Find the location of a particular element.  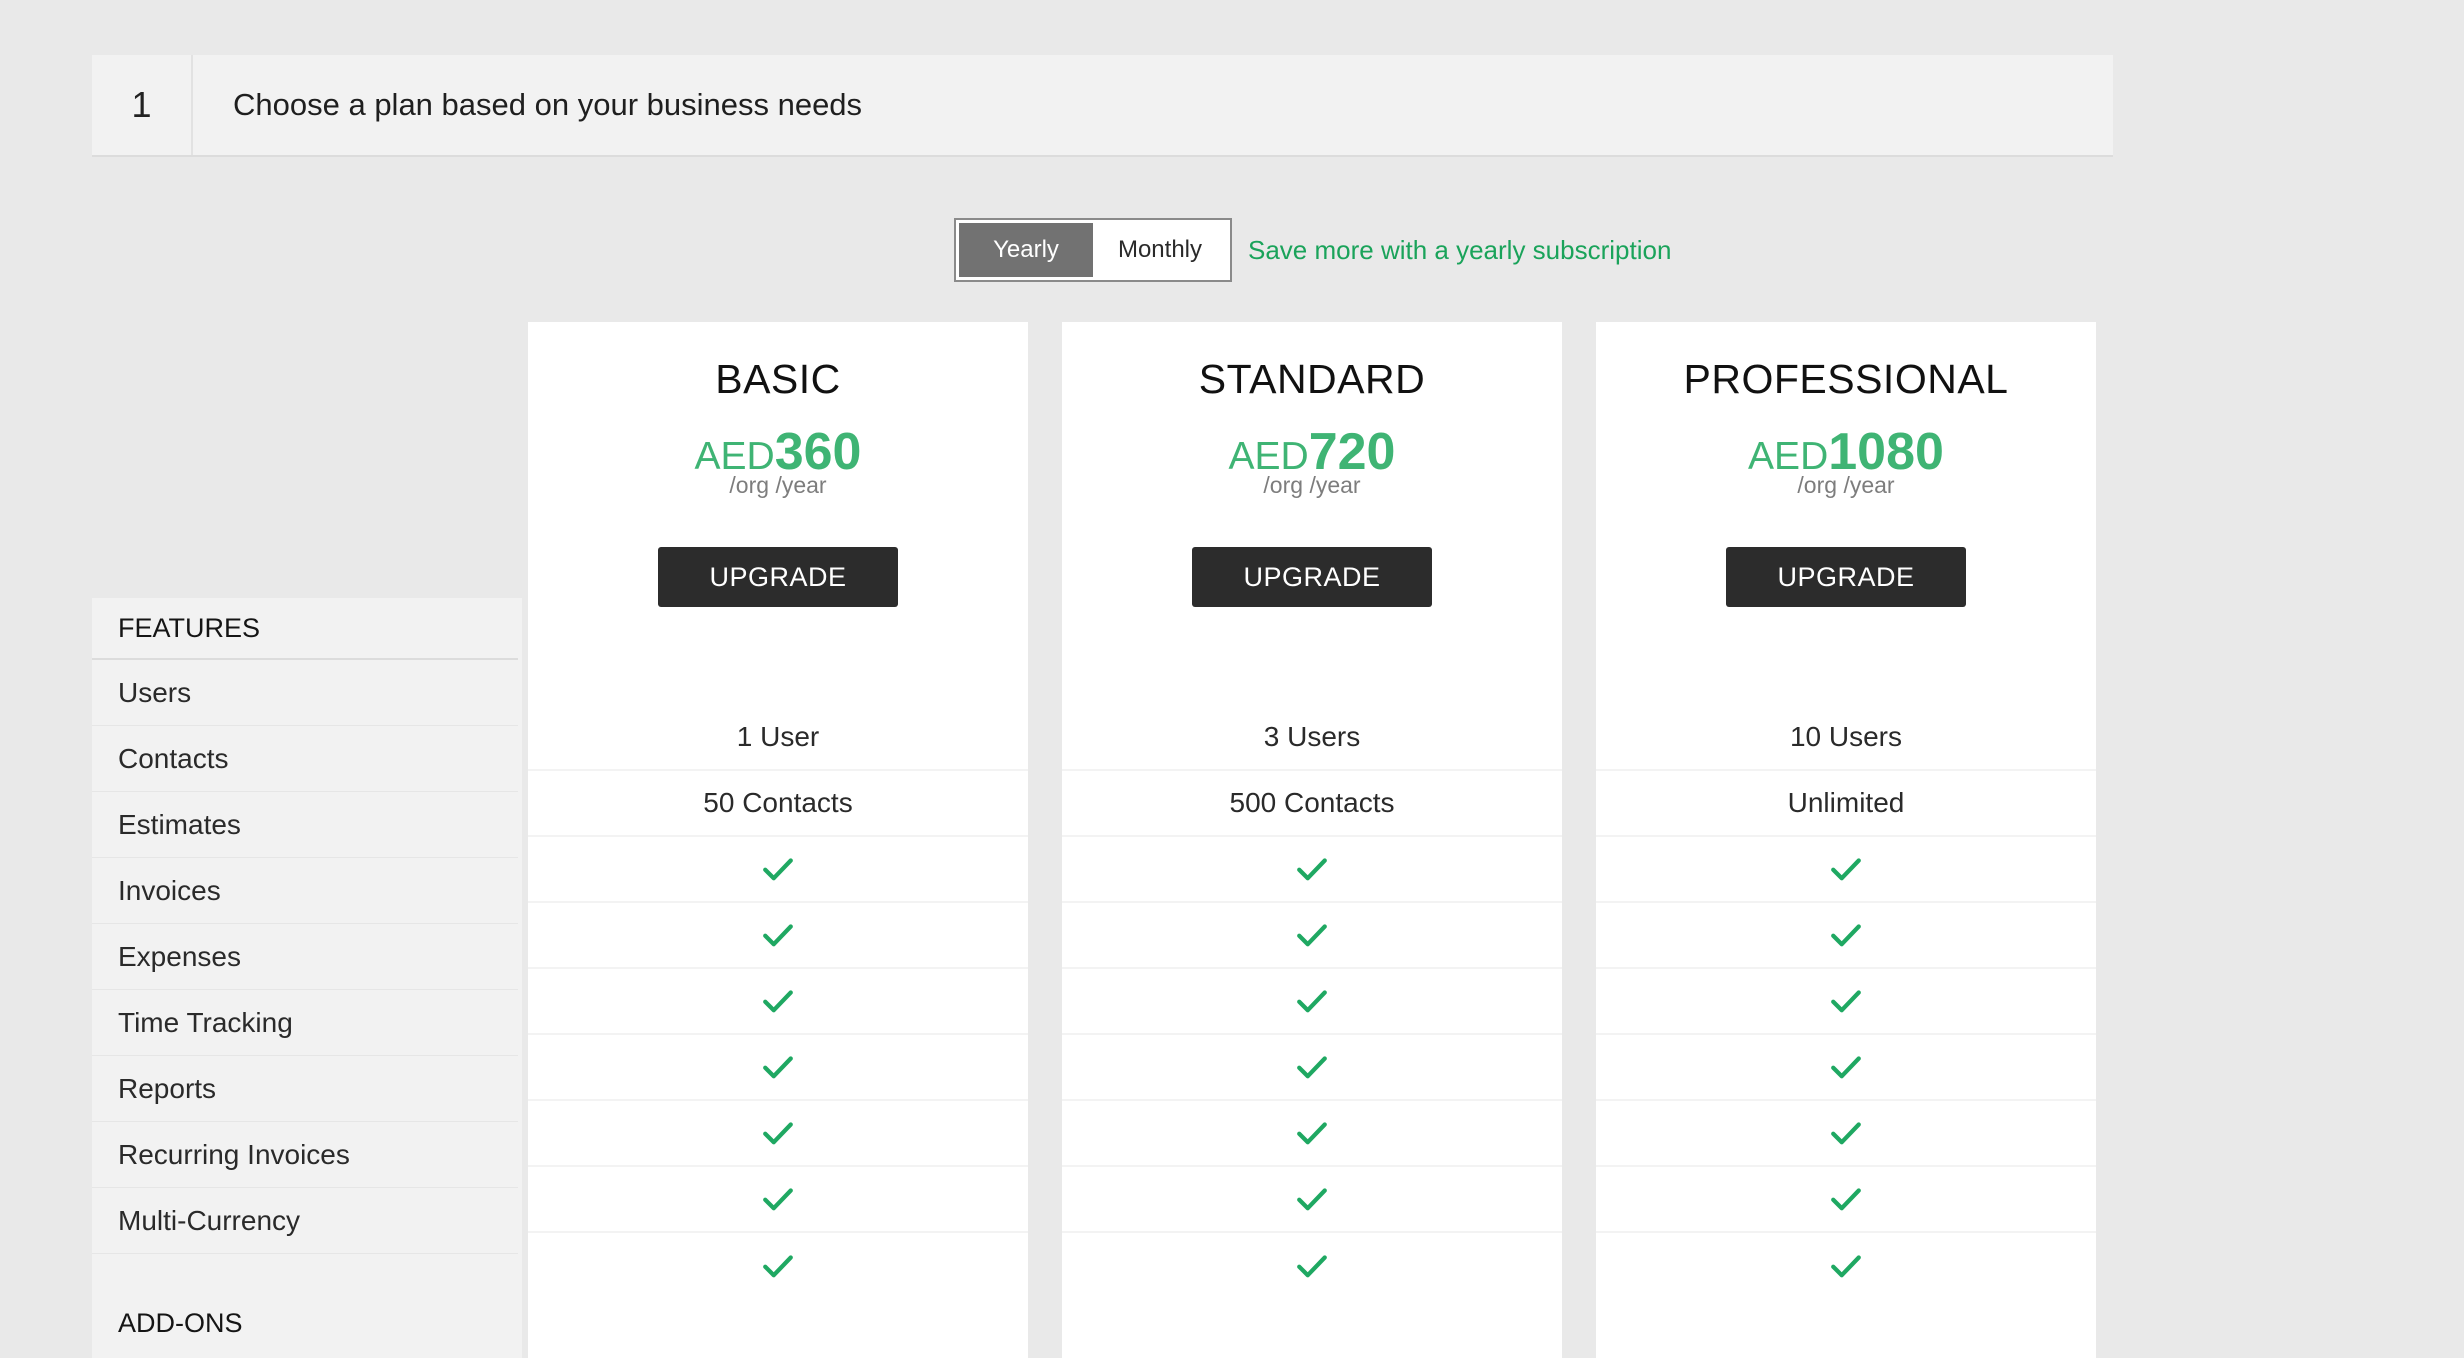

upgrade-button-basic: UPGRADE is located at coordinates (778, 577).